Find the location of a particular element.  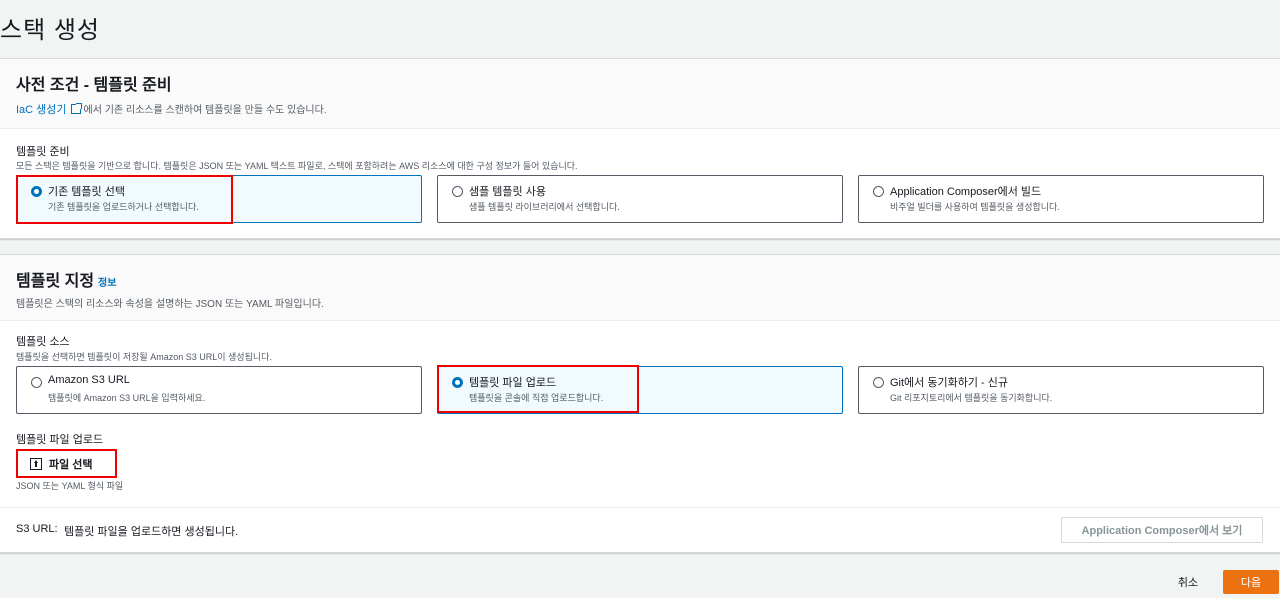

template-source-label: 템플릿 소스 is located at coordinates (43, 342).